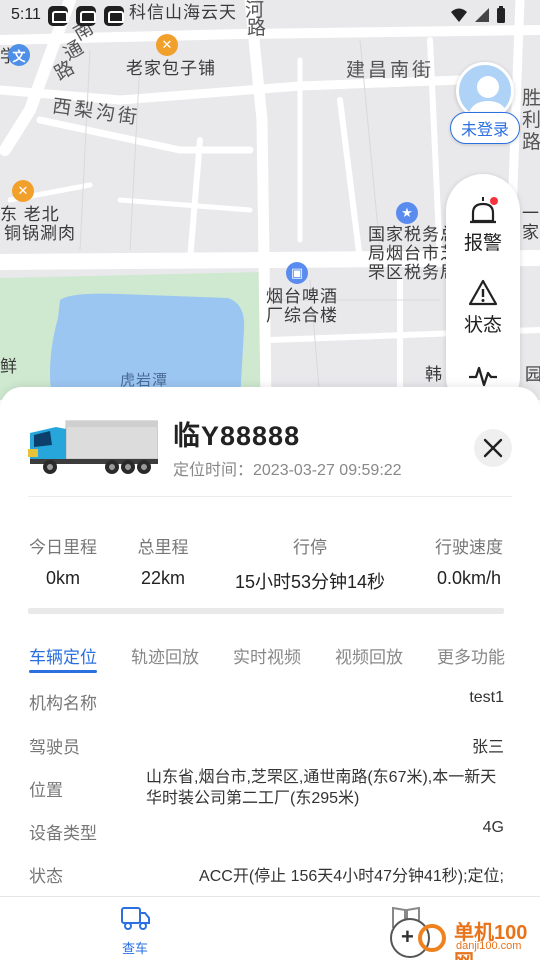  Describe the element at coordinates (532, 374) in the screenshot. I see `map-label: 园` at that location.